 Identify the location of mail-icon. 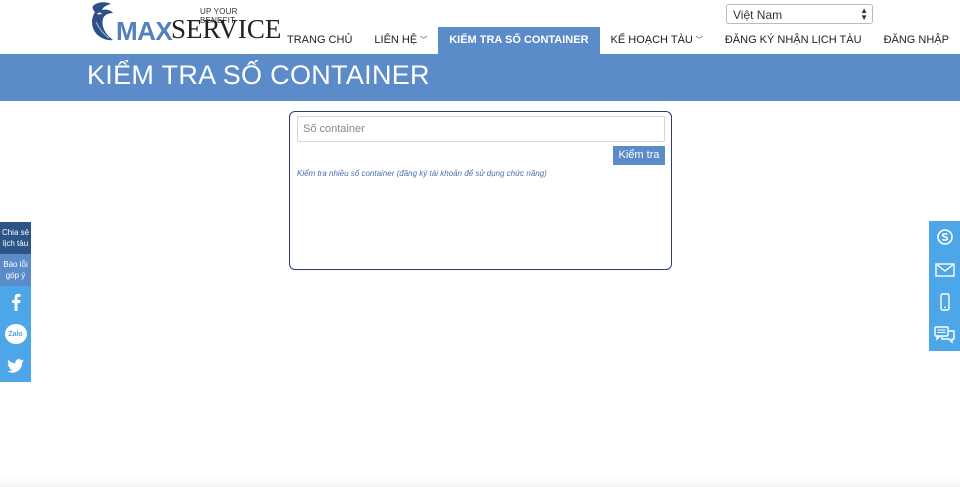
(944, 270).